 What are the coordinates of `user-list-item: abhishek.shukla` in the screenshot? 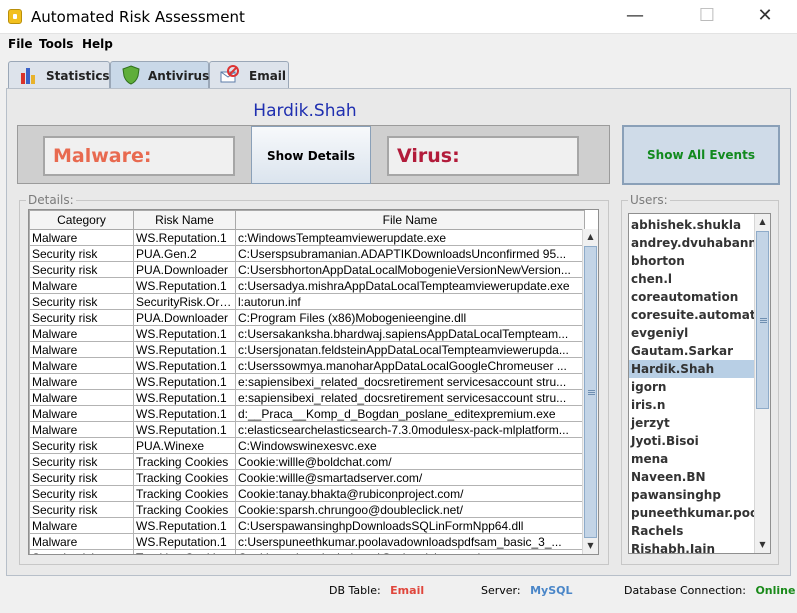 It's located at (692, 225).